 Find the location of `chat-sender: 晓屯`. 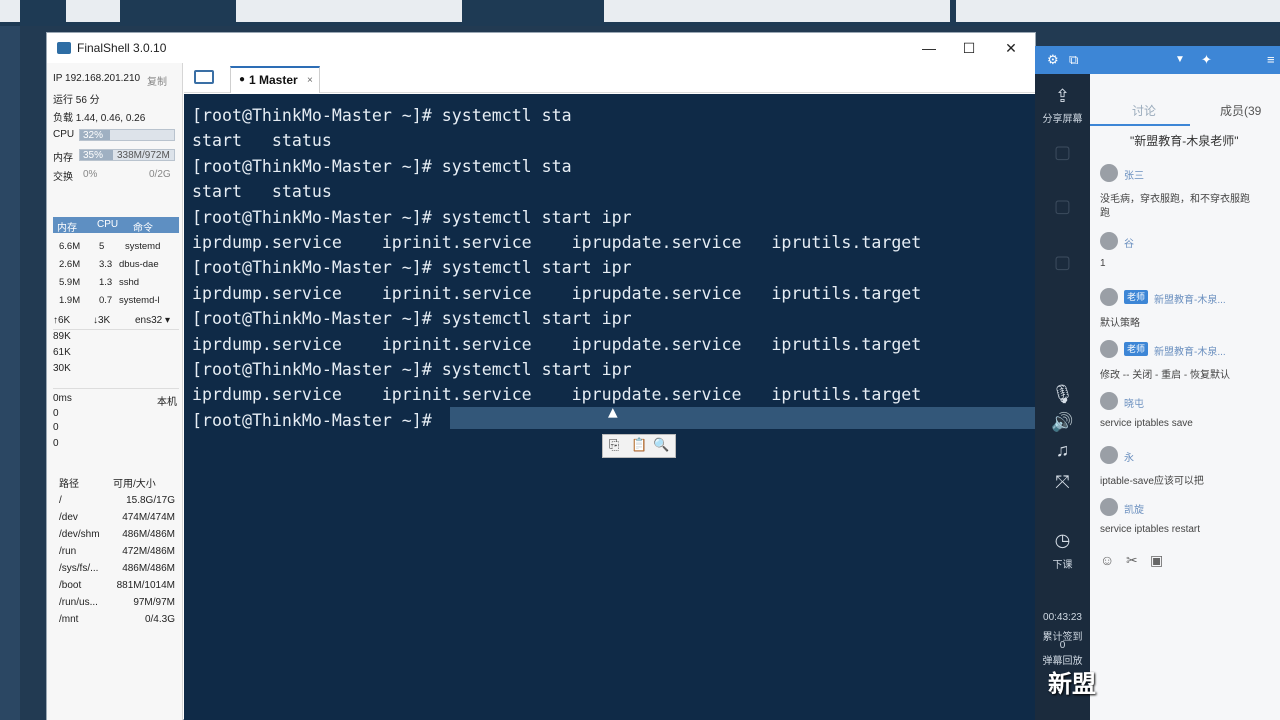

chat-sender: 晓屯 is located at coordinates (1134, 404).